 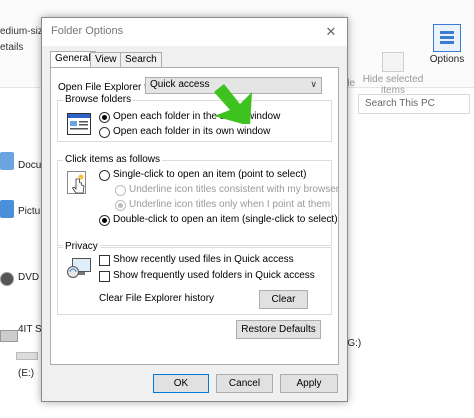 What do you see at coordinates (28, 277) in the screenshot?
I see `list-item-dvd: DVD` at bounding box center [28, 277].